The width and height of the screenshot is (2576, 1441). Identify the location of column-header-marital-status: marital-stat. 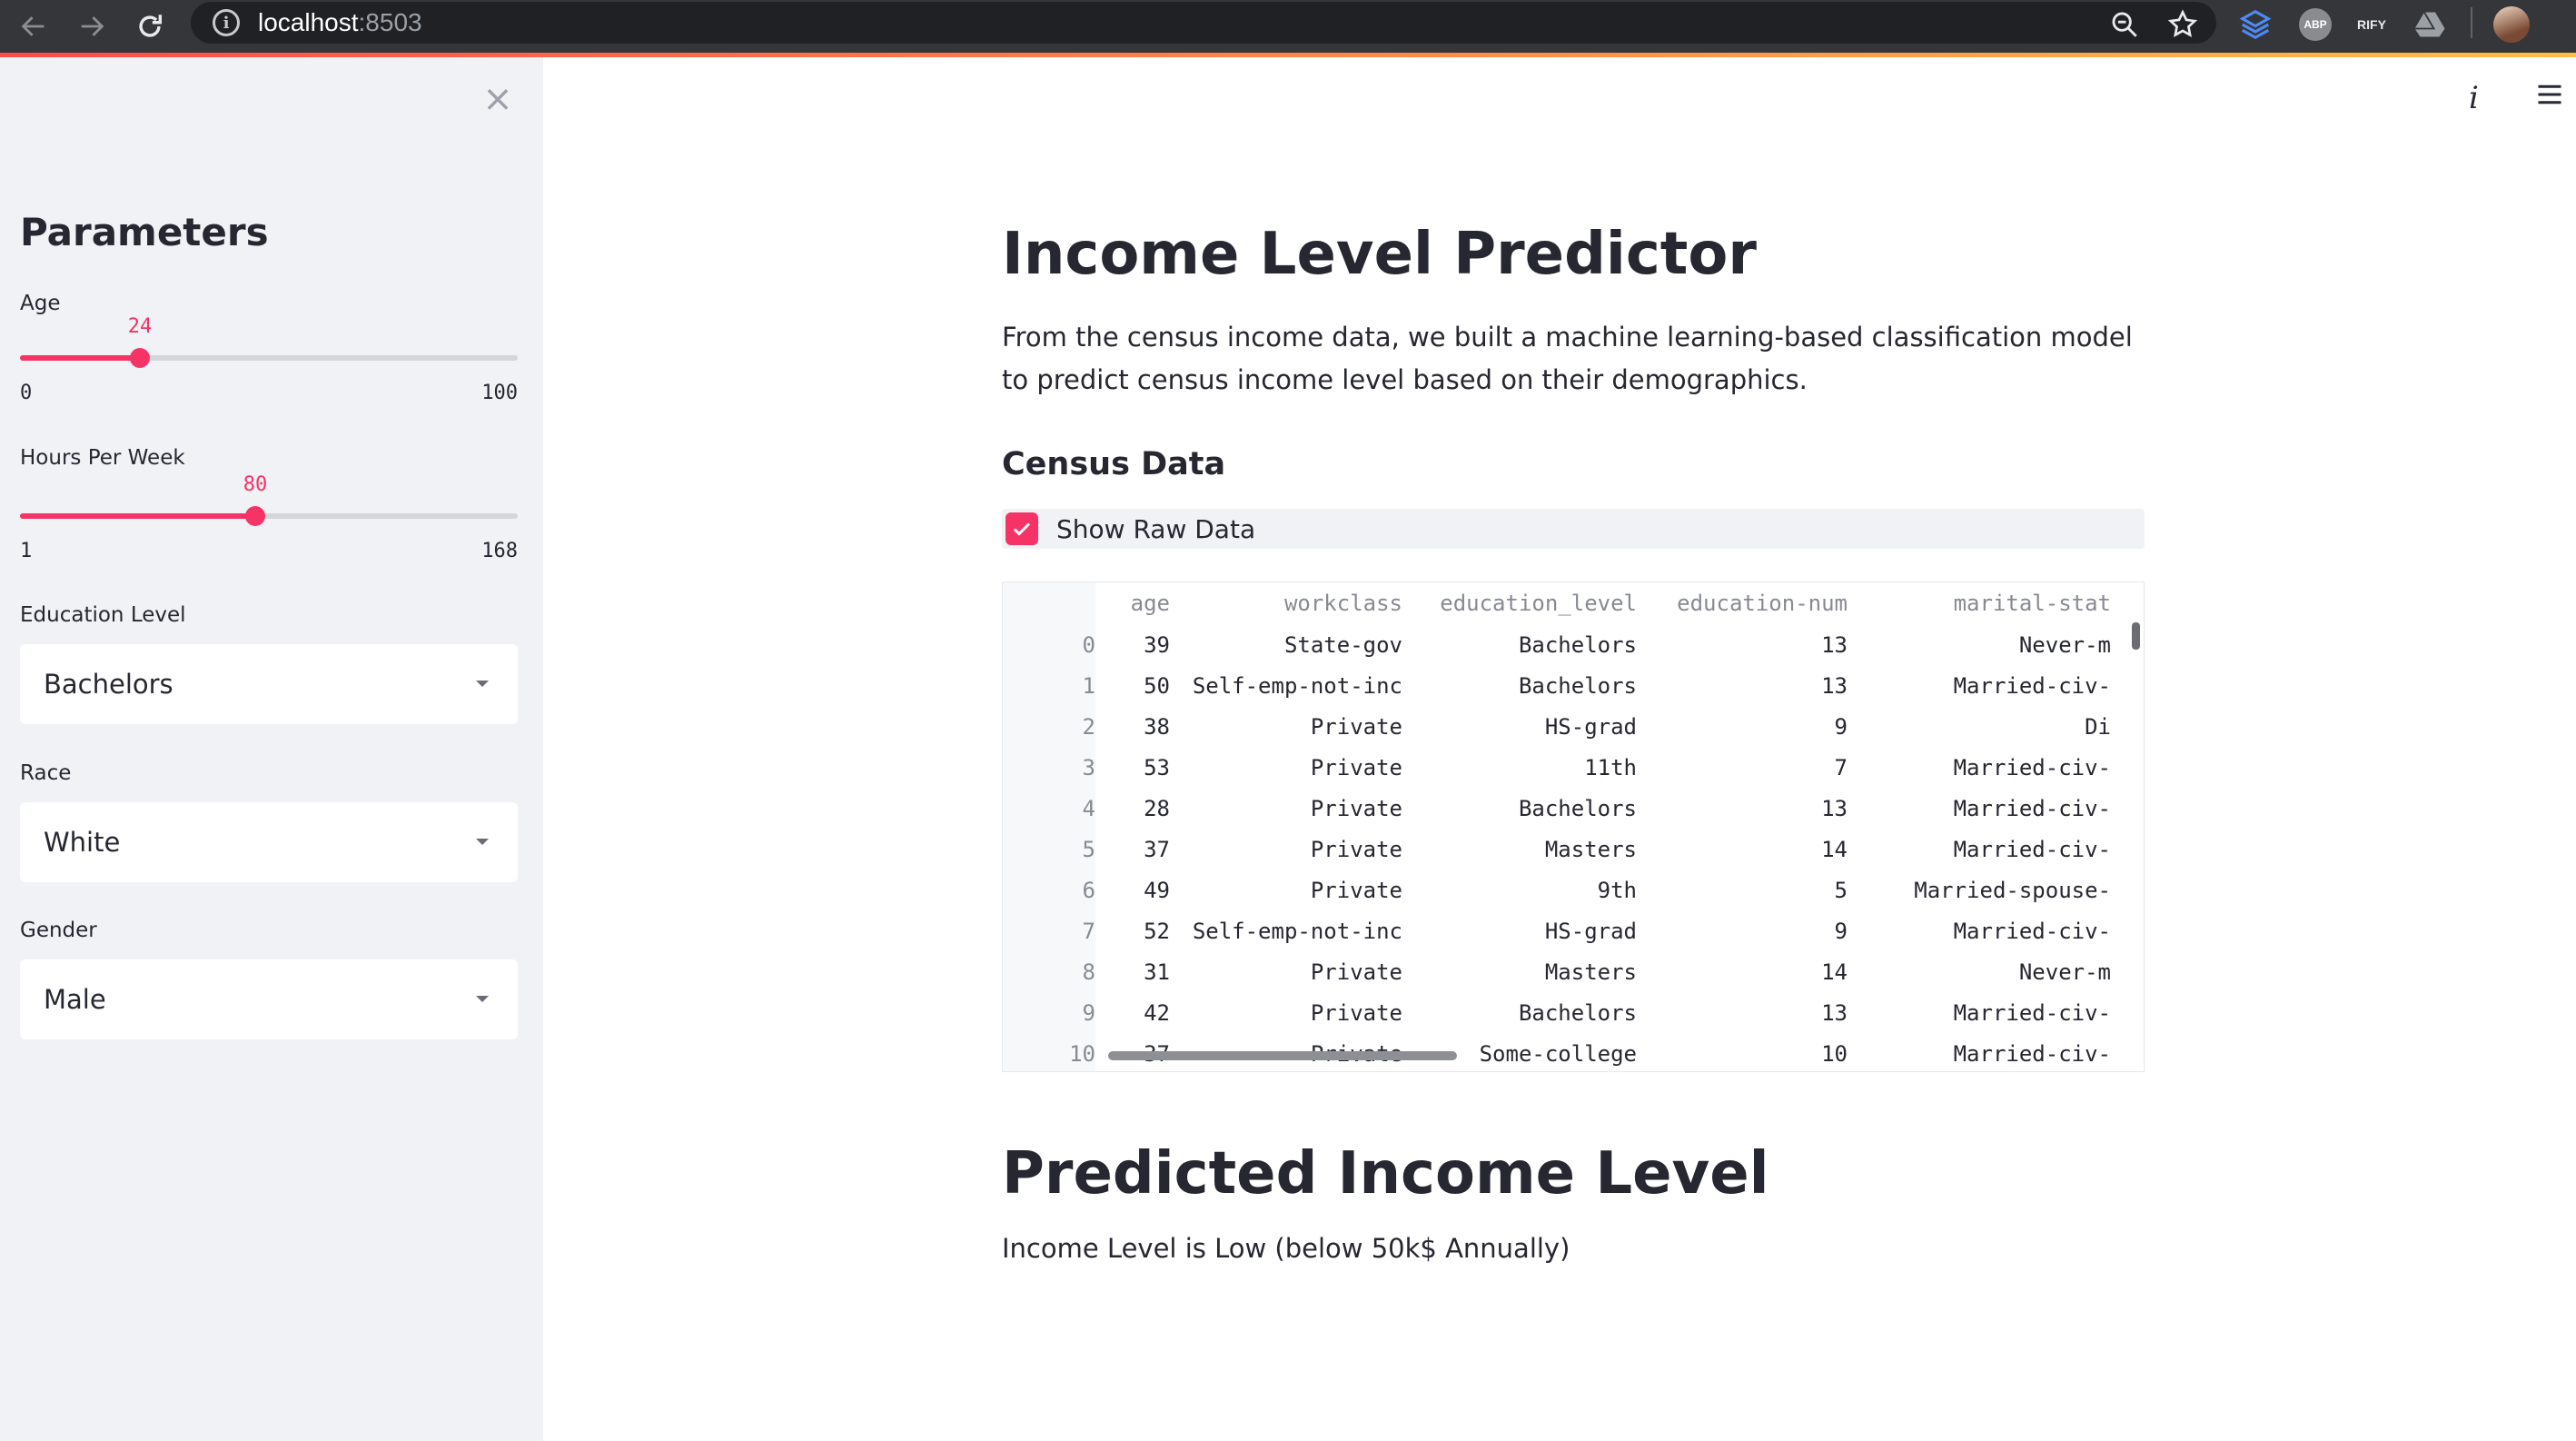
(1979, 603).